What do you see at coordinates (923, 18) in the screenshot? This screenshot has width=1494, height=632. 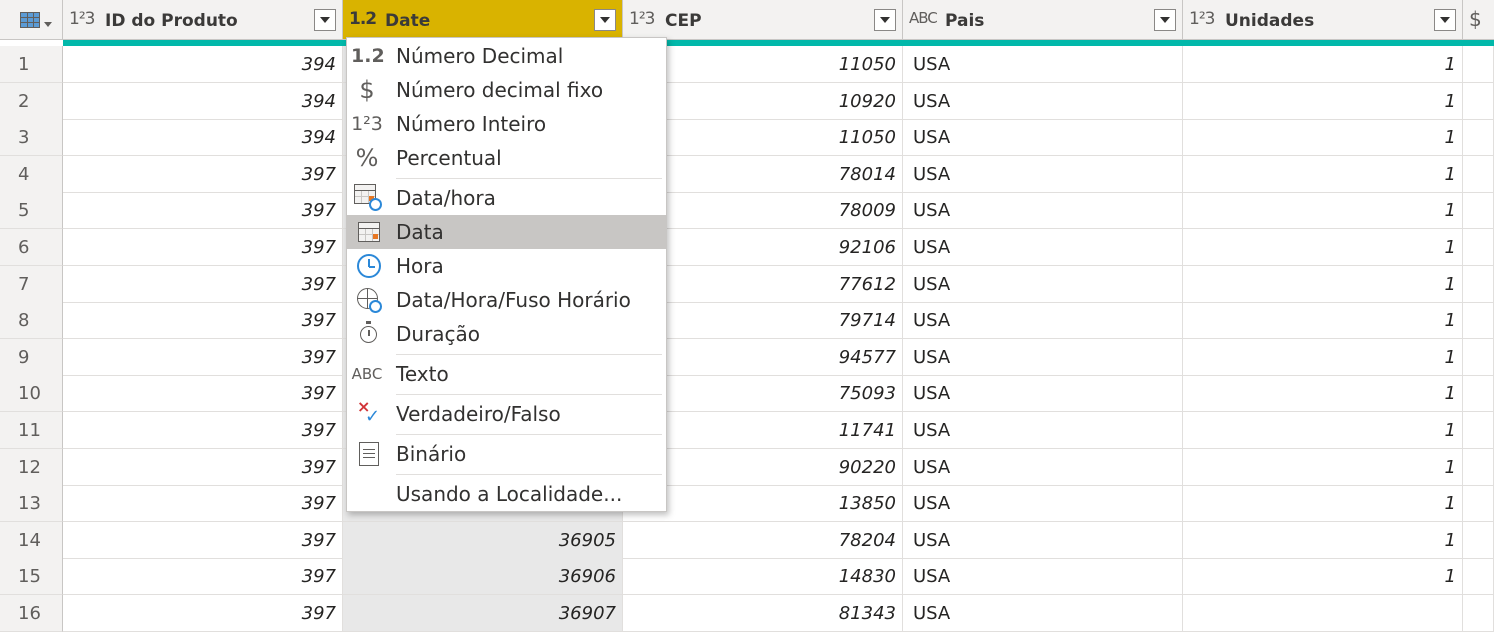 I see `text-type-icon: ABC` at bounding box center [923, 18].